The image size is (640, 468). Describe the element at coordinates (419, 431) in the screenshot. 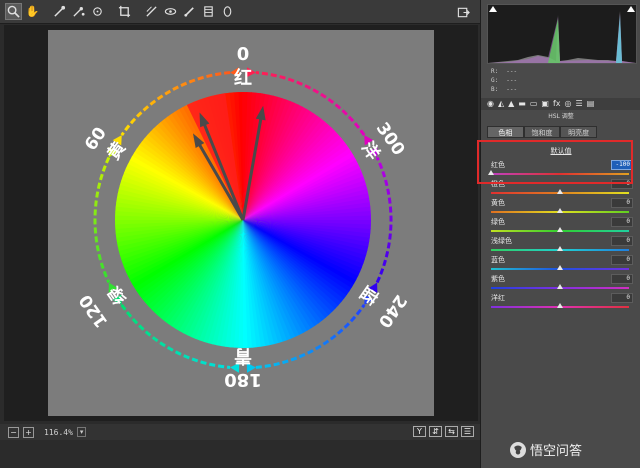

I see `before-after-toggle: Y` at that location.